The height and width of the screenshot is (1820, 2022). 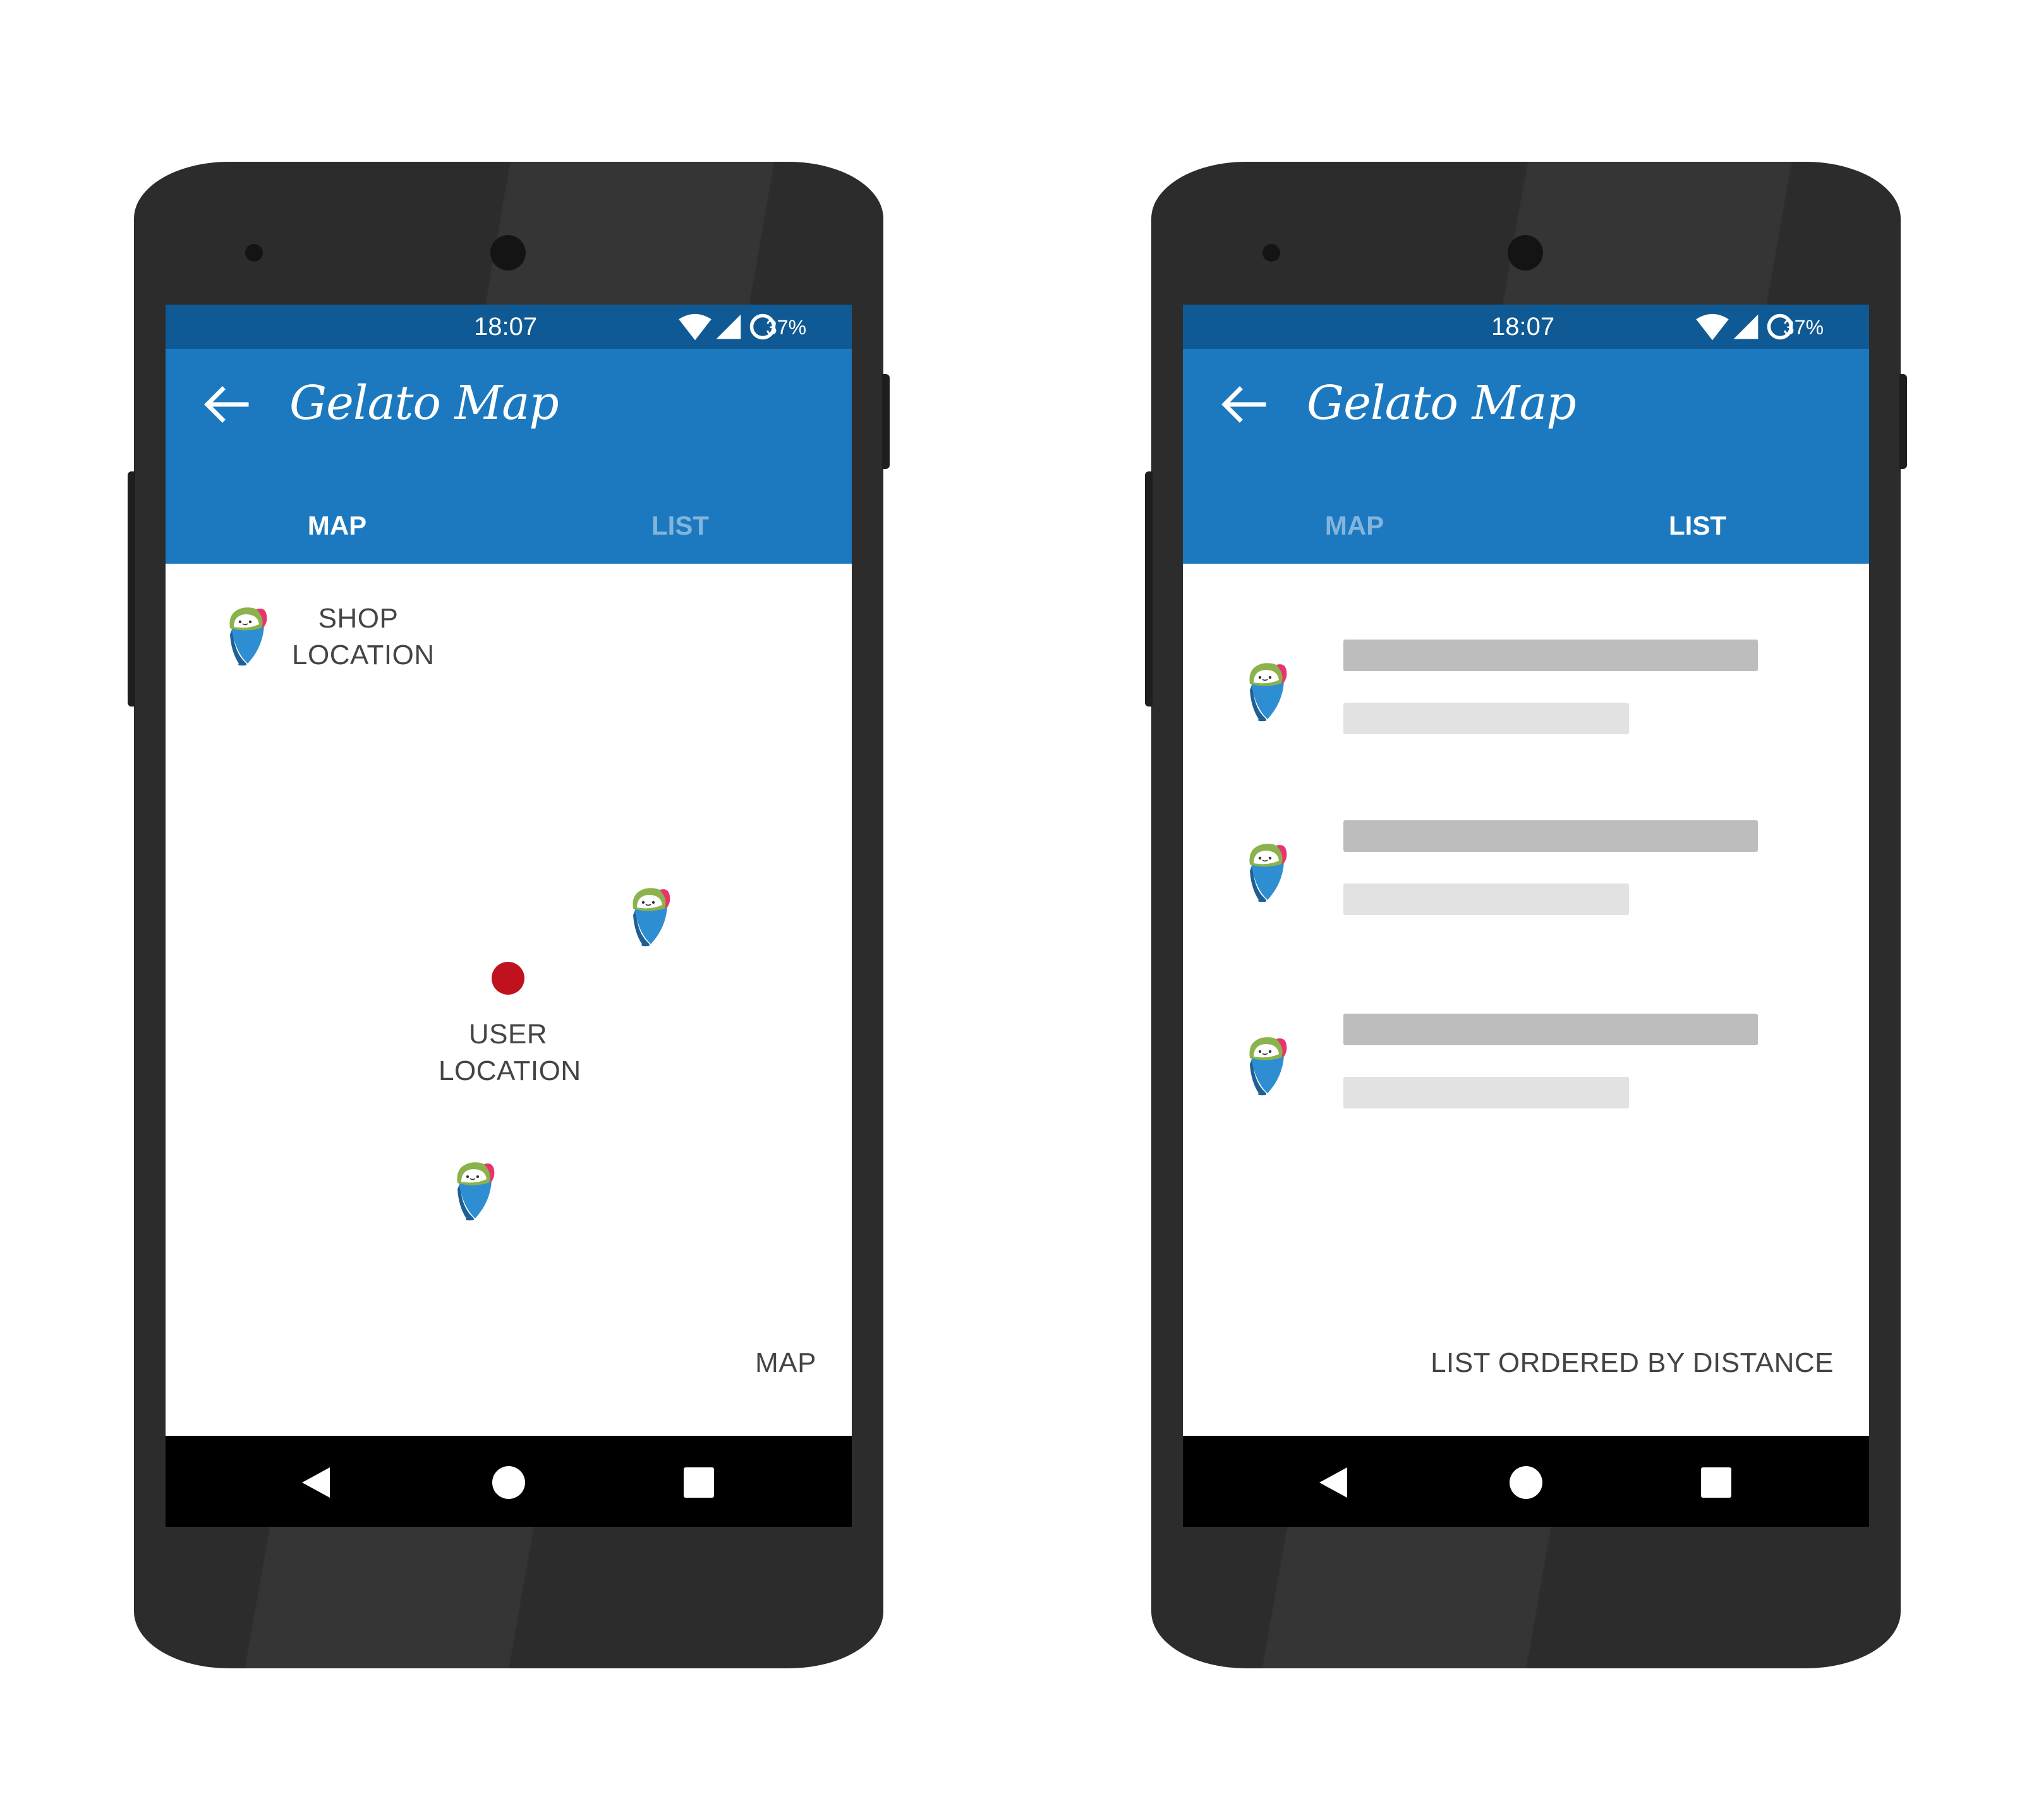 I want to click on shop-location-label: SHOP LOCATION, so click(x=363, y=637).